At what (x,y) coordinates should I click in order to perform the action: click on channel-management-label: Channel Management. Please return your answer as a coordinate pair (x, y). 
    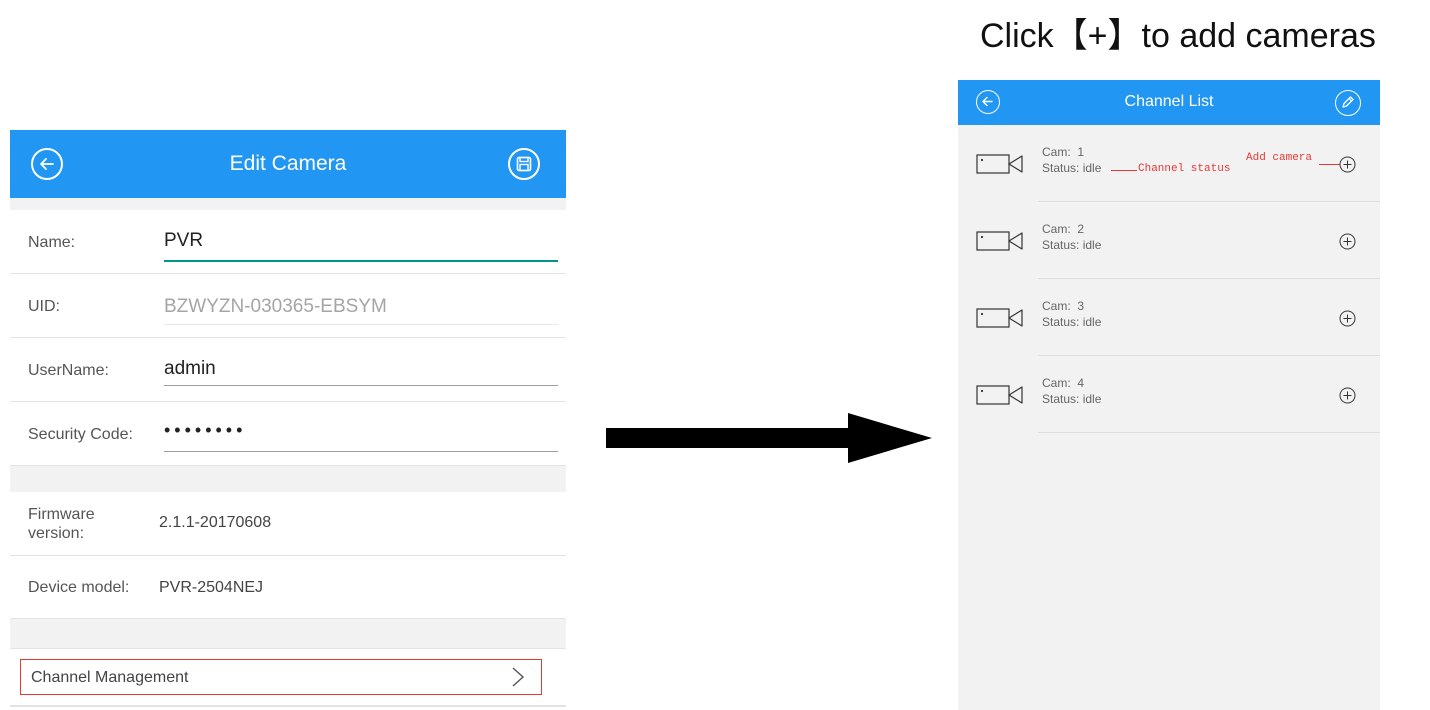
    Looking at the image, I should click on (110, 677).